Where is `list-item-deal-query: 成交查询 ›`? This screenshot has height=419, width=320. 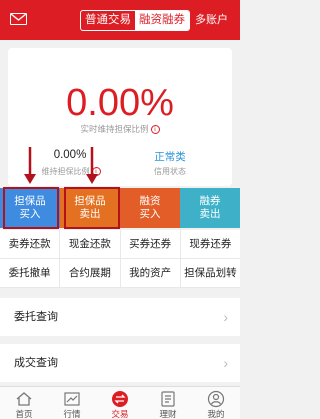 list-item-deal-query: 成交查询 › is located at coordinates (120, 363).